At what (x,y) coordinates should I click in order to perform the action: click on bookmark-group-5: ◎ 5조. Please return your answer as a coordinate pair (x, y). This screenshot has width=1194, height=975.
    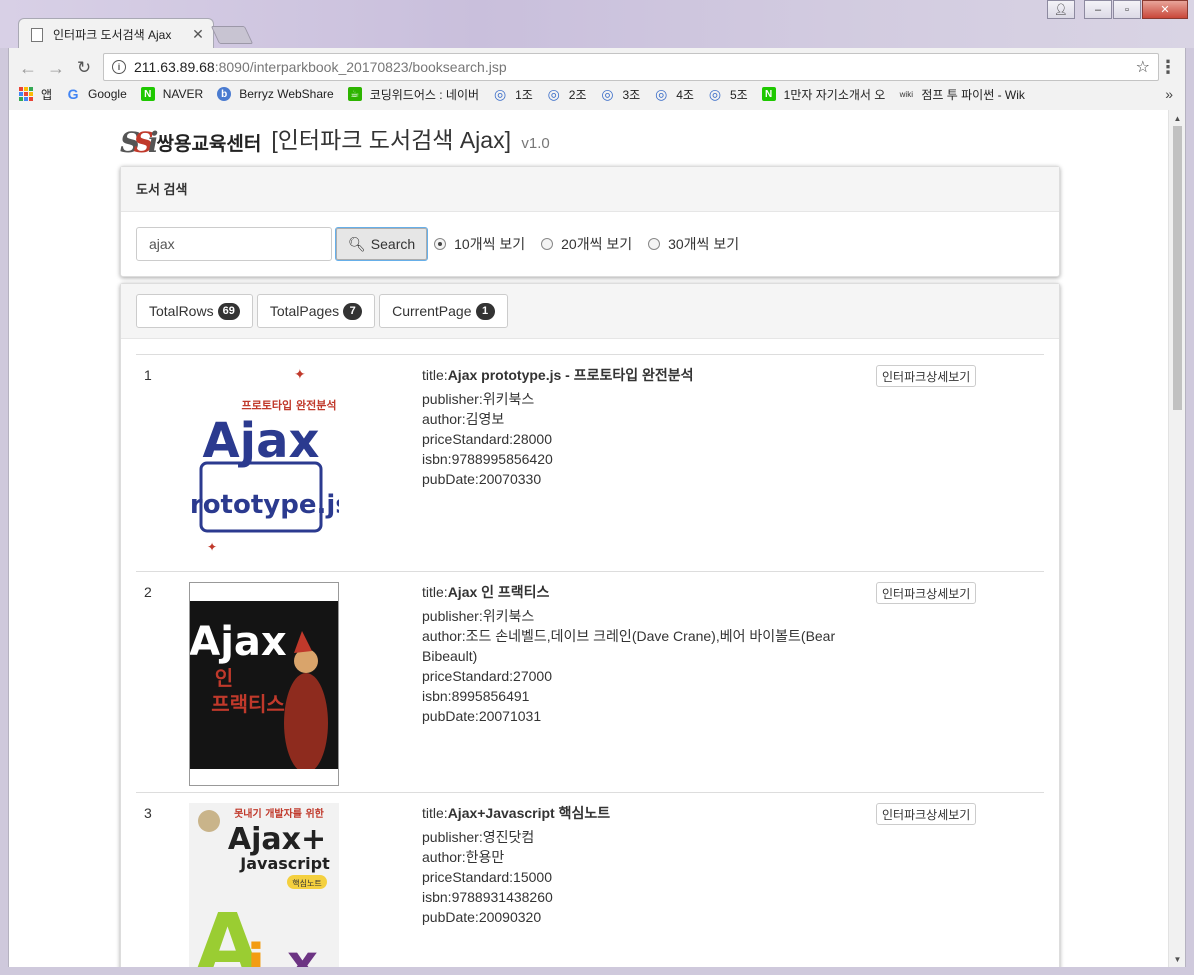
    Looking at the image, I should click on (728, 94).